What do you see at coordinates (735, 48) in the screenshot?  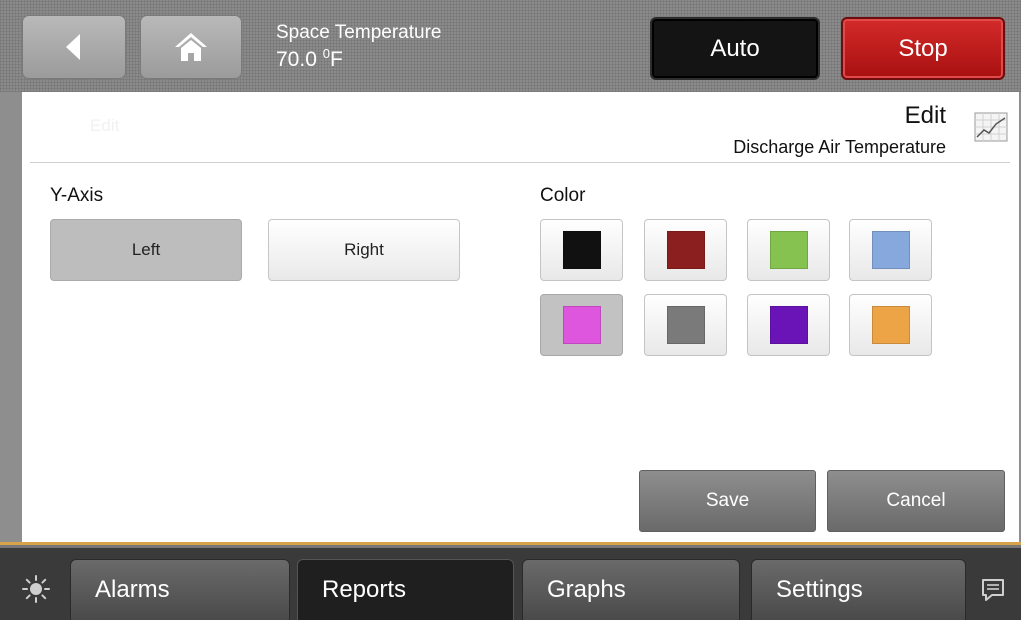 I see `auto-button: Auto` at bounding box center [735, 48].